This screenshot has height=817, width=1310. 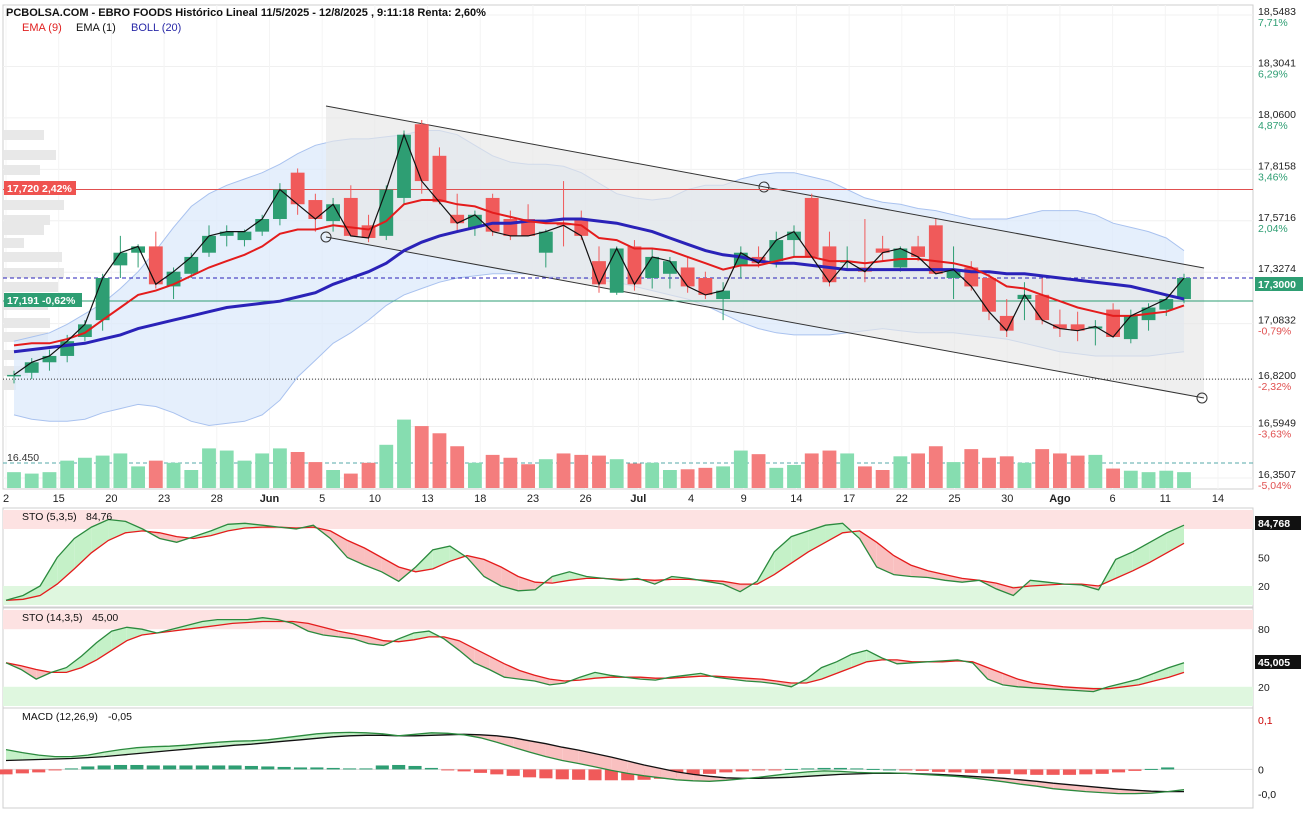 I want to click on sto1-title: STO (5,3,5), so click(x=49, y=517).